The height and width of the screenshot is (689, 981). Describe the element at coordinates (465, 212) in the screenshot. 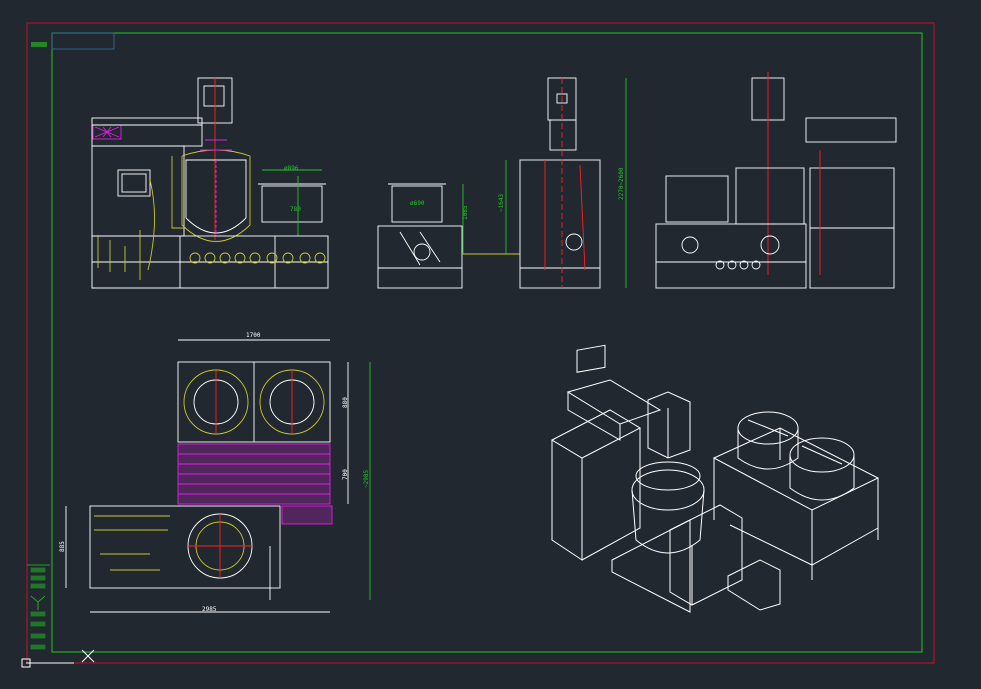

I see `dim-side-h: 1085` at that location.